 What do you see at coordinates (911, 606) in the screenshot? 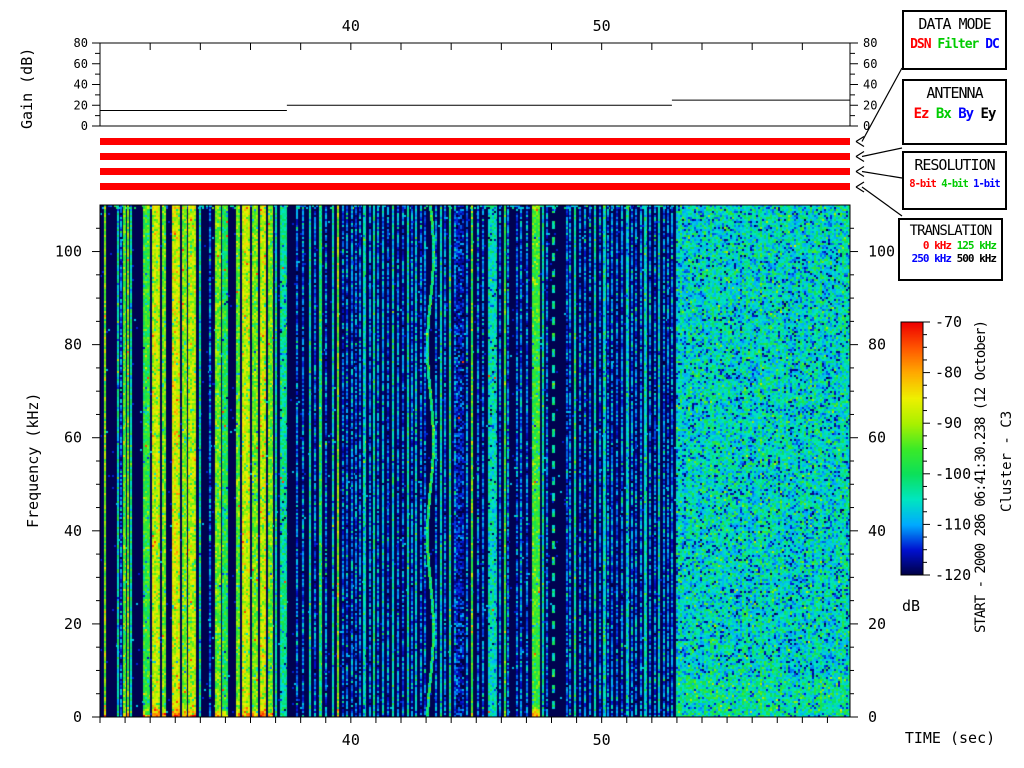
I see `colorbar-unit-label: dB` at bounding box center [911, 606].